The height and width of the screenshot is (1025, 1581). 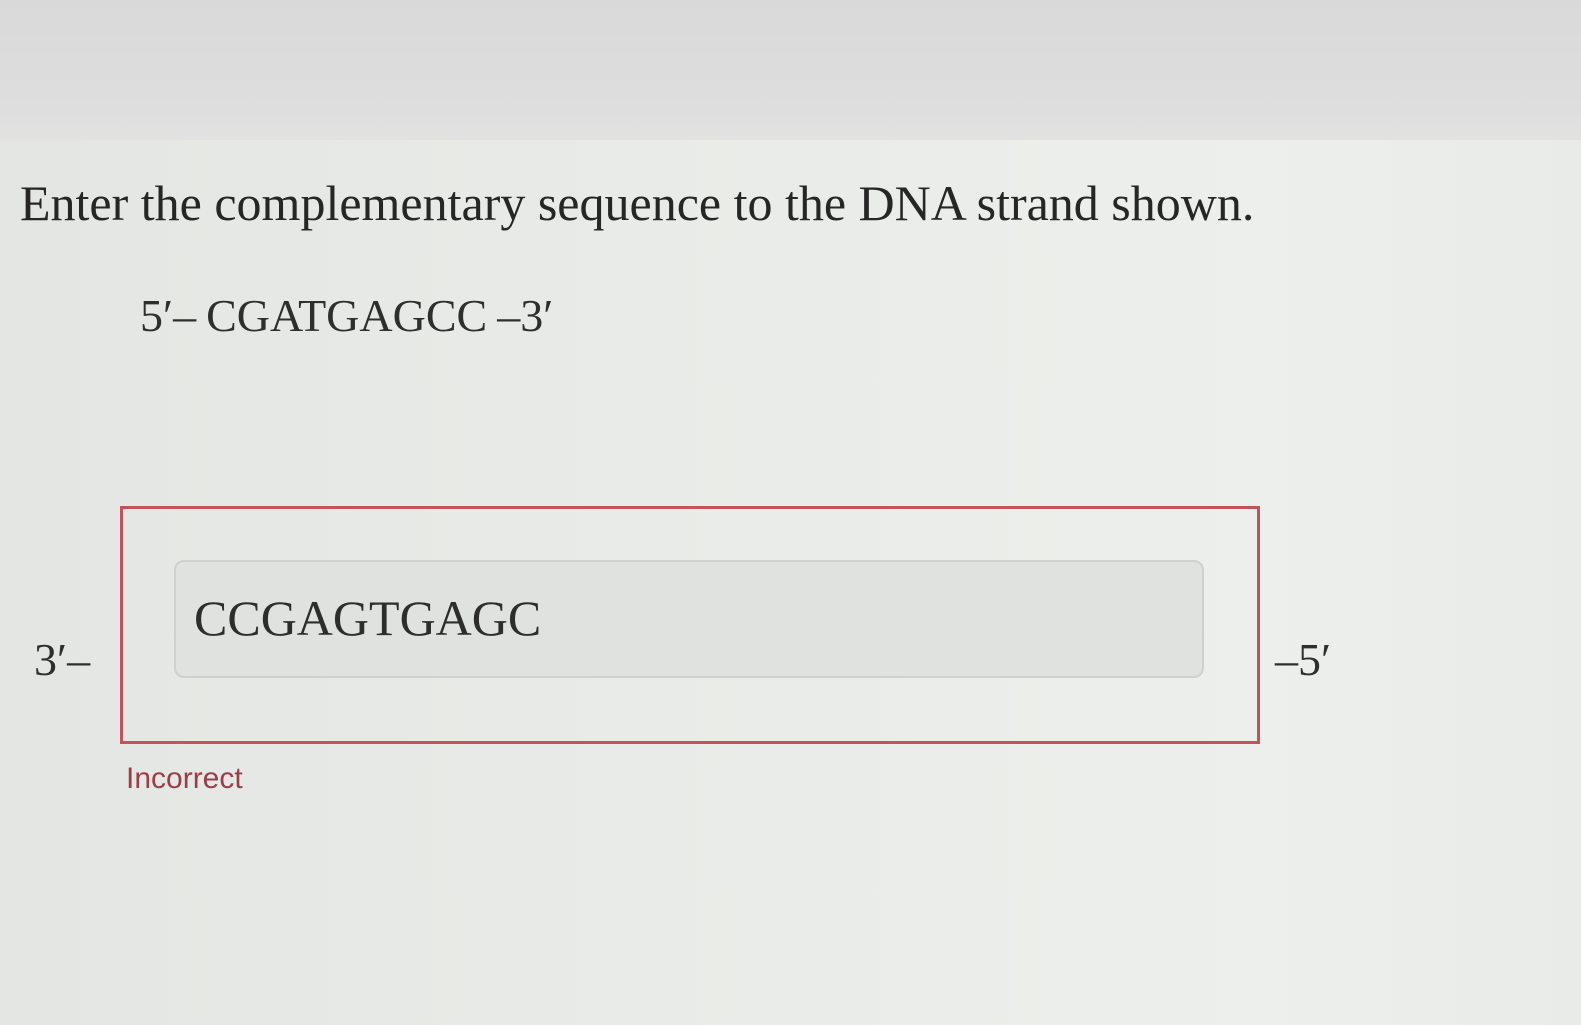 What do you see at coordinates (168, 315) in the screenshot?
I see `five-prime-label: 5′–` at bounding box center [168, 315].